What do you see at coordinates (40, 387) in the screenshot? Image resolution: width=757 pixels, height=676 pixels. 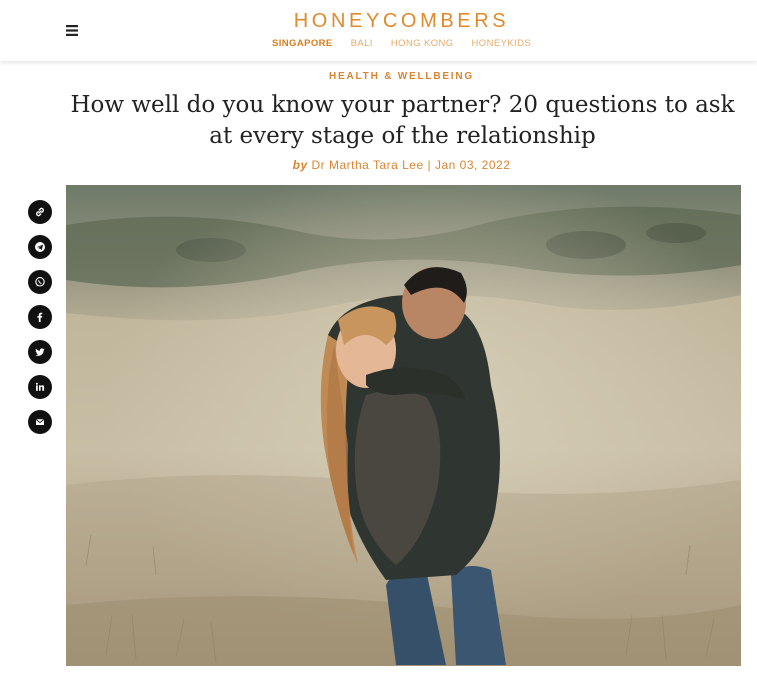 I see `linkedin-icon` at bounding box center [40, 387].